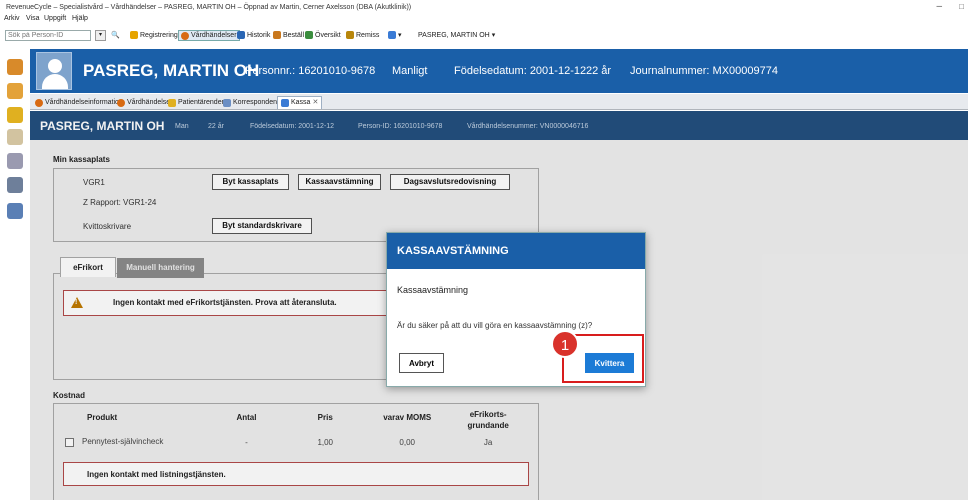 This screenshot has height=500, width=968. I want to click on toolbar-registrering: Registrering, so click(154, 35).